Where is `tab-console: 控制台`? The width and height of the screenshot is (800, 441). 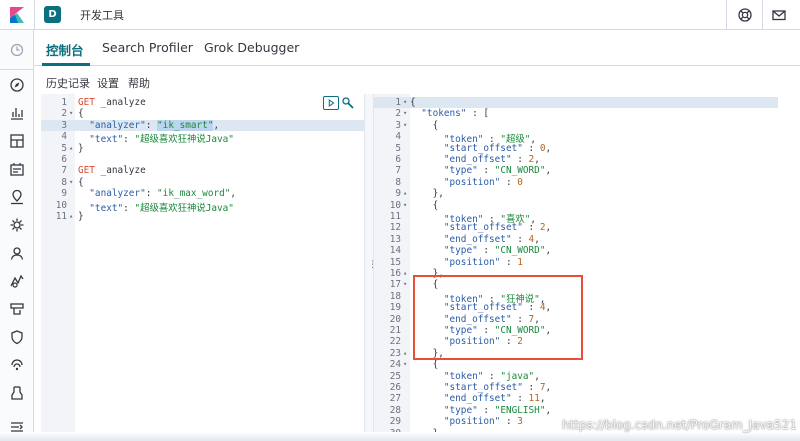 tab-console: 控制台 is located at coordinates (65, 49).